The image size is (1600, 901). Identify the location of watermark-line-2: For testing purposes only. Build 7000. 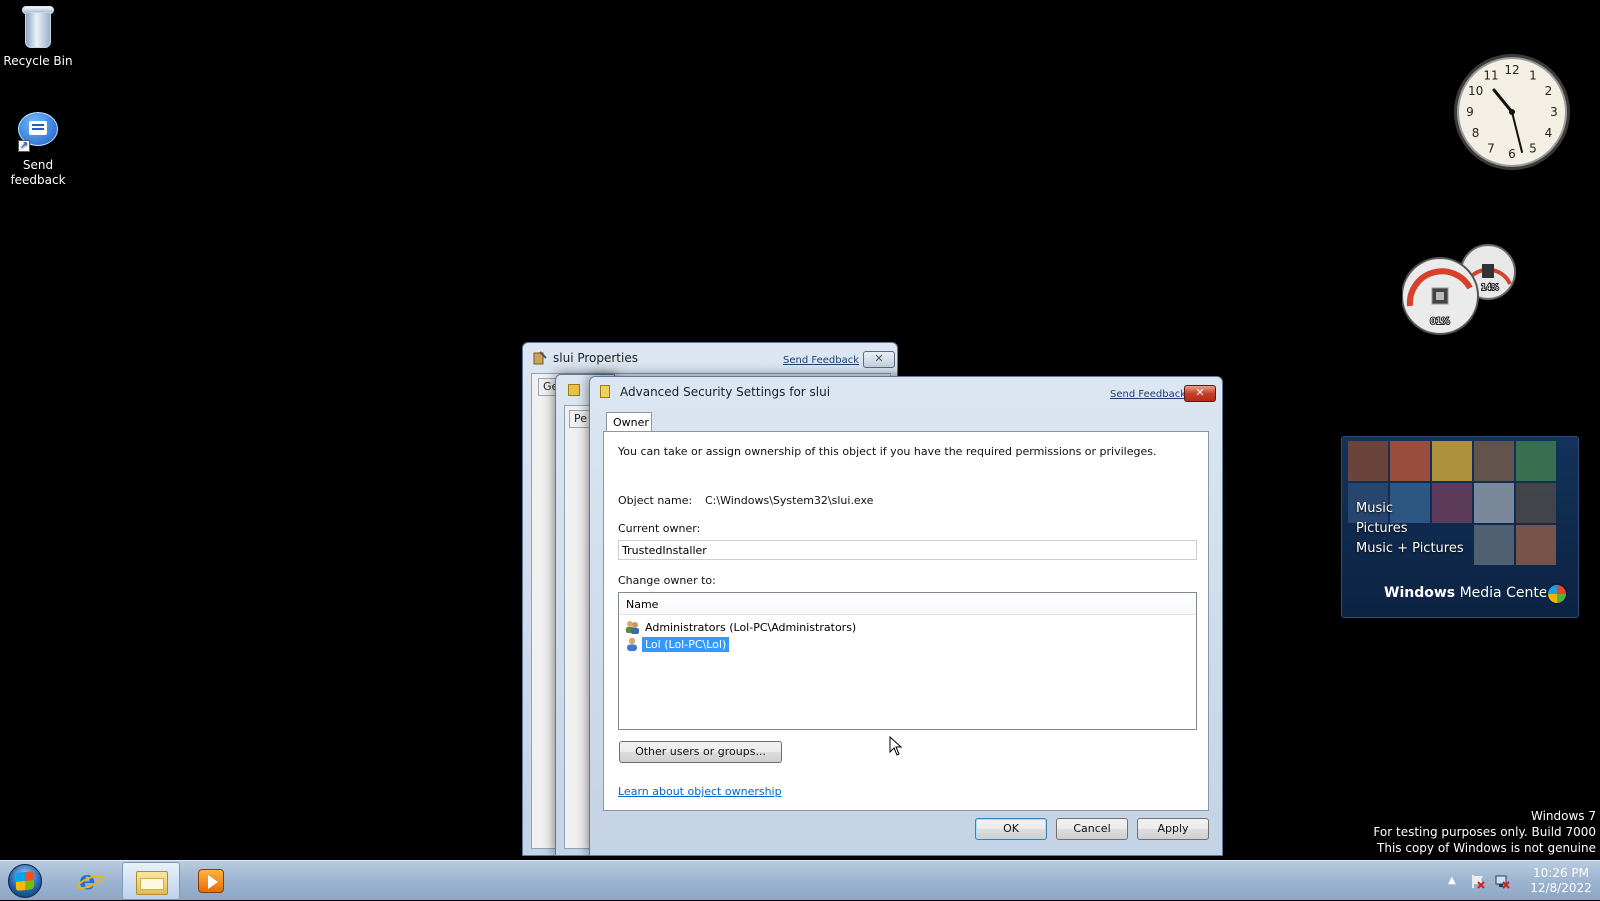
(1484, 832).